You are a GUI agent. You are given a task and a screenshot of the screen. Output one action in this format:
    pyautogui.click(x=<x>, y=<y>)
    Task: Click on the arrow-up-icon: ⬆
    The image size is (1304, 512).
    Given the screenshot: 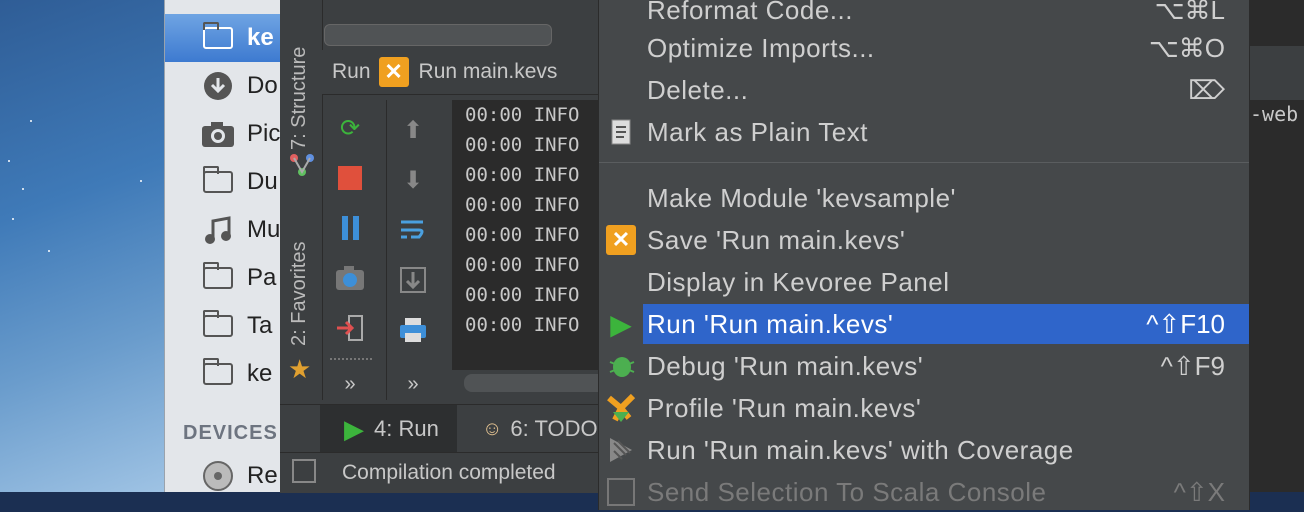 What is the action you would take?
    pyautogui.click(x=413, y=130)
    